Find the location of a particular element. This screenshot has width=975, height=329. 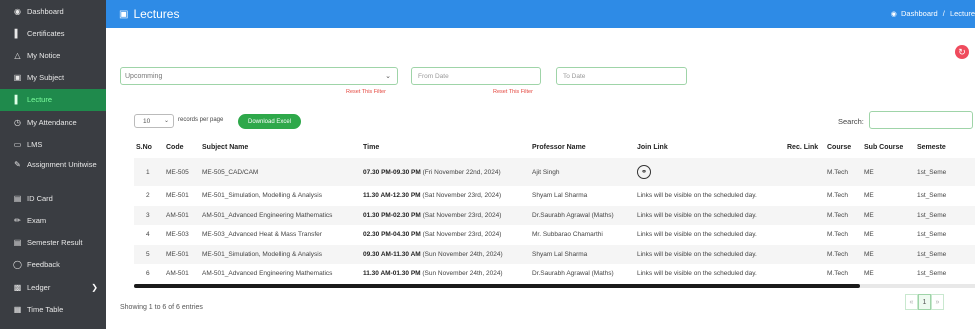

sidebar-item-certificates: ▌ Certificates is located at coordinates (53, 33).